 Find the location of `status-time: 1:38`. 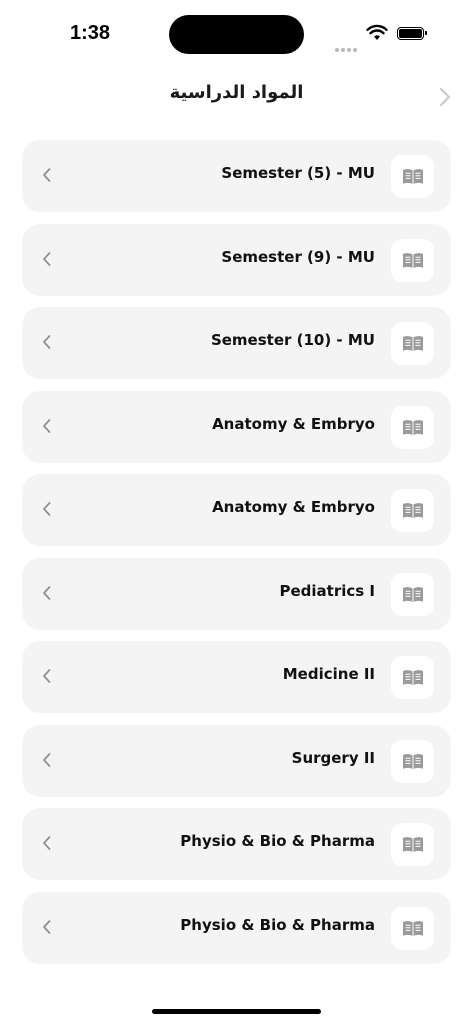

status-time: 1:38 is located at coordinates (90, 33).